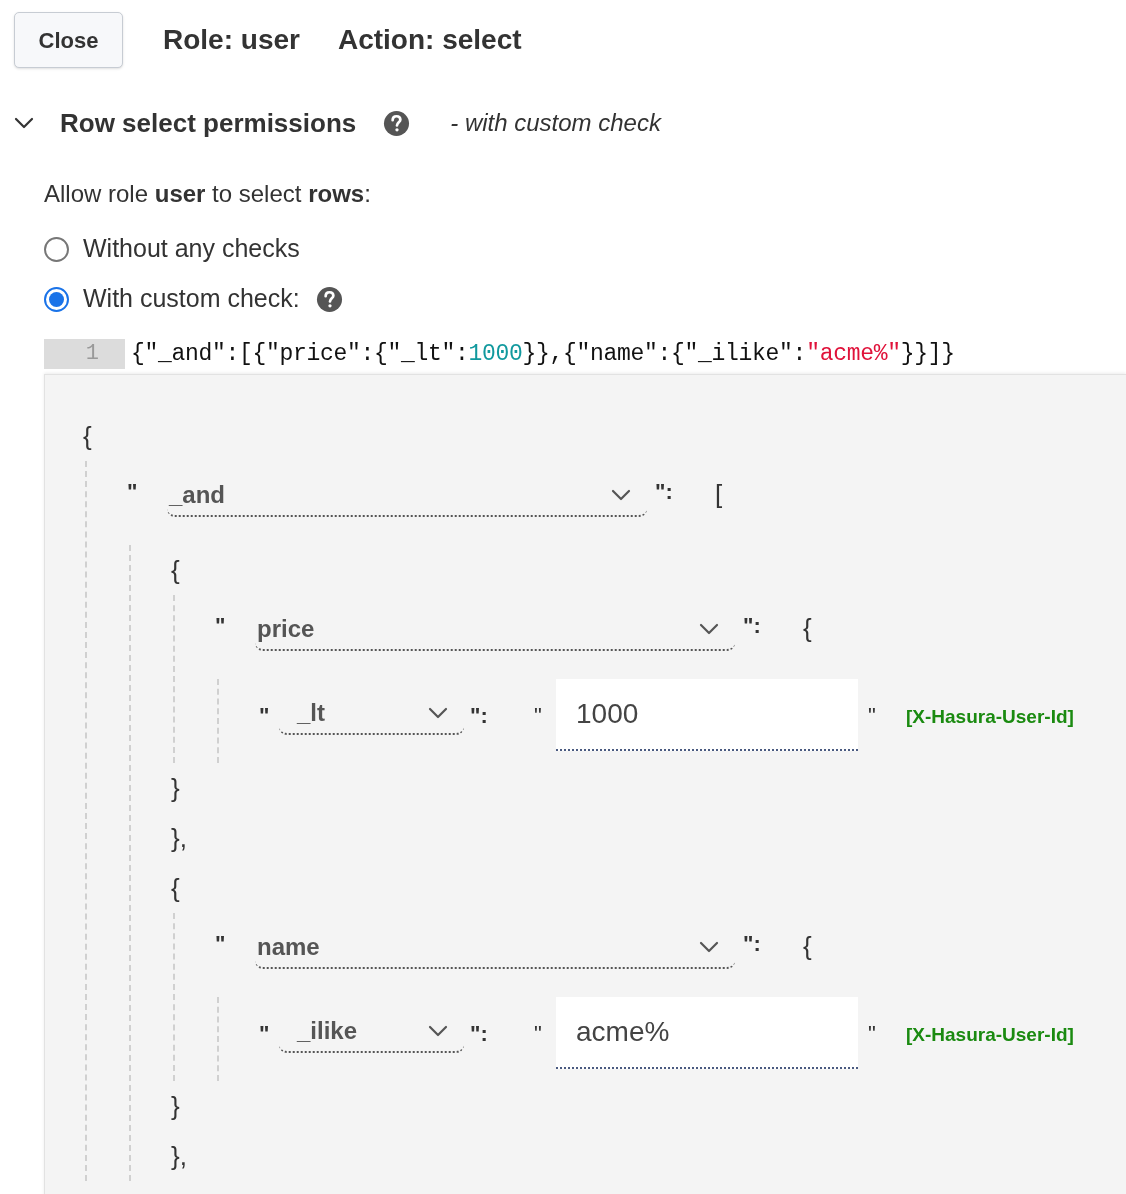 This screenshot has width=1126, height=1194. Describe the element at coordinates (707, 715) in the screenshot. I see `value-field: 1000` at that location.